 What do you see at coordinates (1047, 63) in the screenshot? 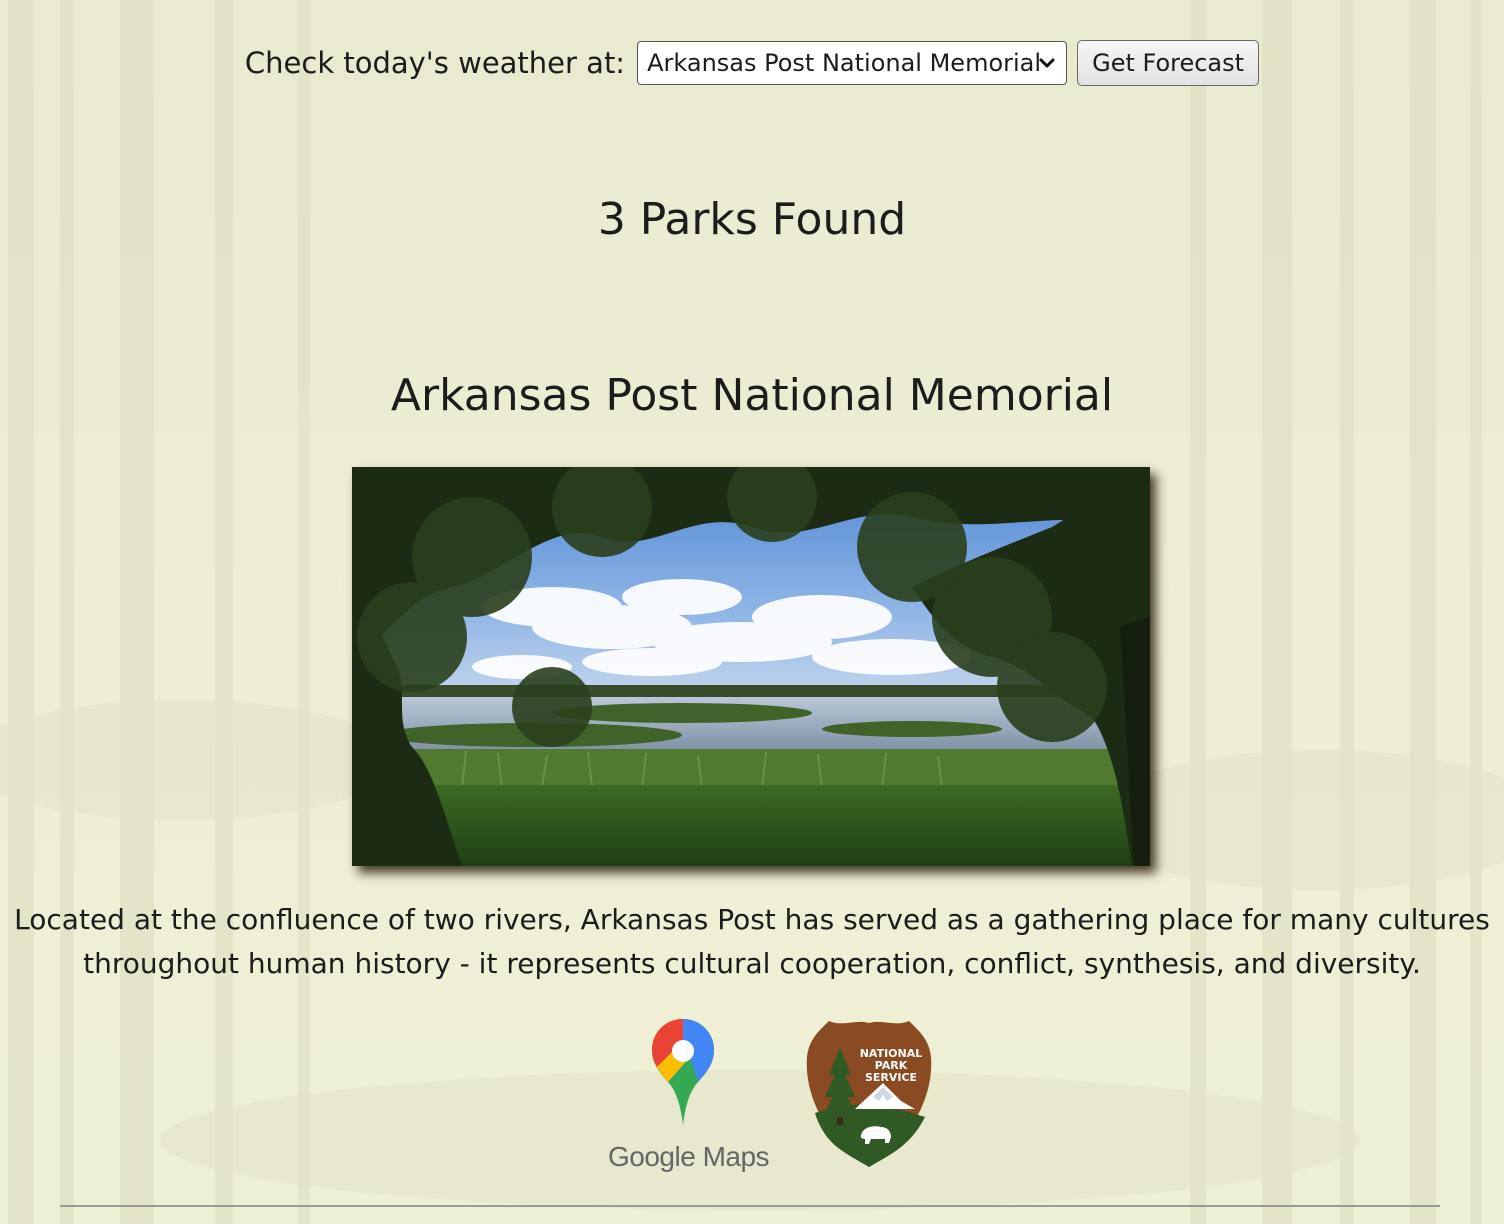
I see `chevron-down-icon` at bounding box center [1047, 63].